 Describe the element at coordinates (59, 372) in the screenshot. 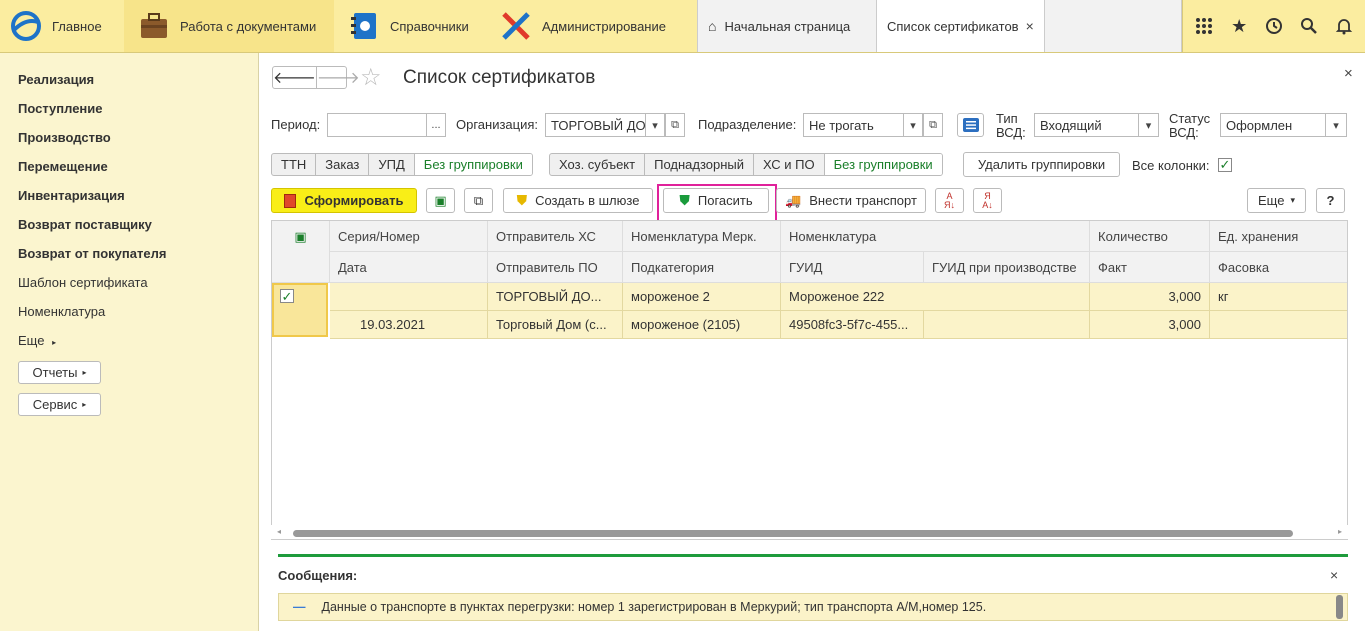

I see `reports-button: Отчеты ▸` at that location.